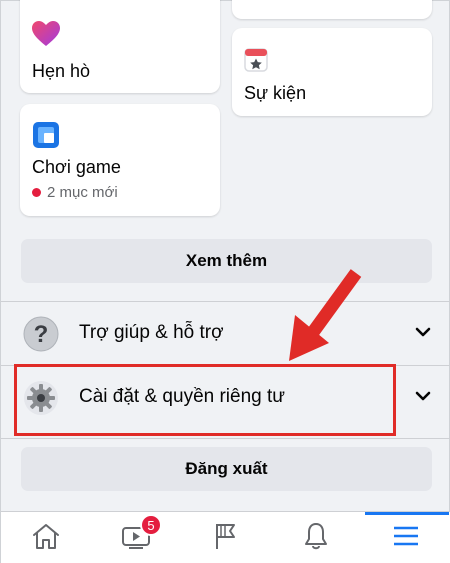  I want to click on active-tab-indicator, so click(407, 513).